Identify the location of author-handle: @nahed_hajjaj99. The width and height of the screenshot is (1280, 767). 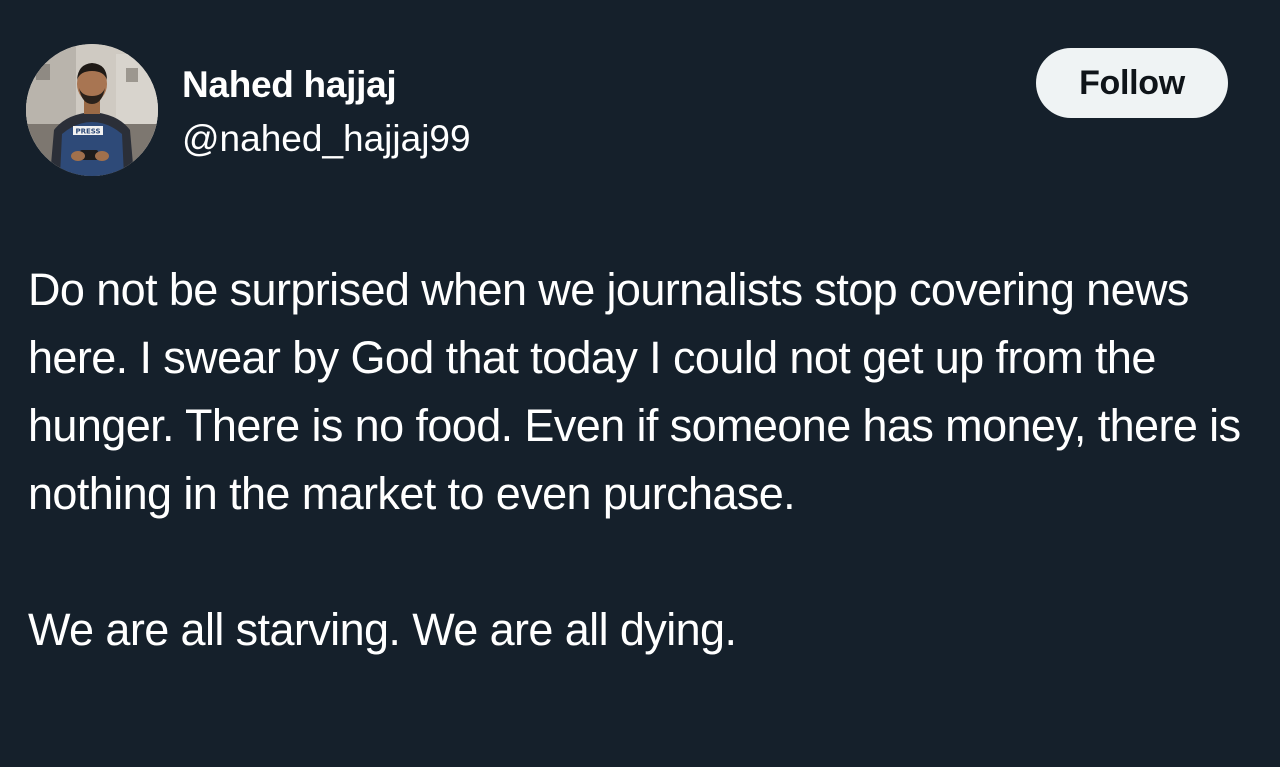
(326, 139).